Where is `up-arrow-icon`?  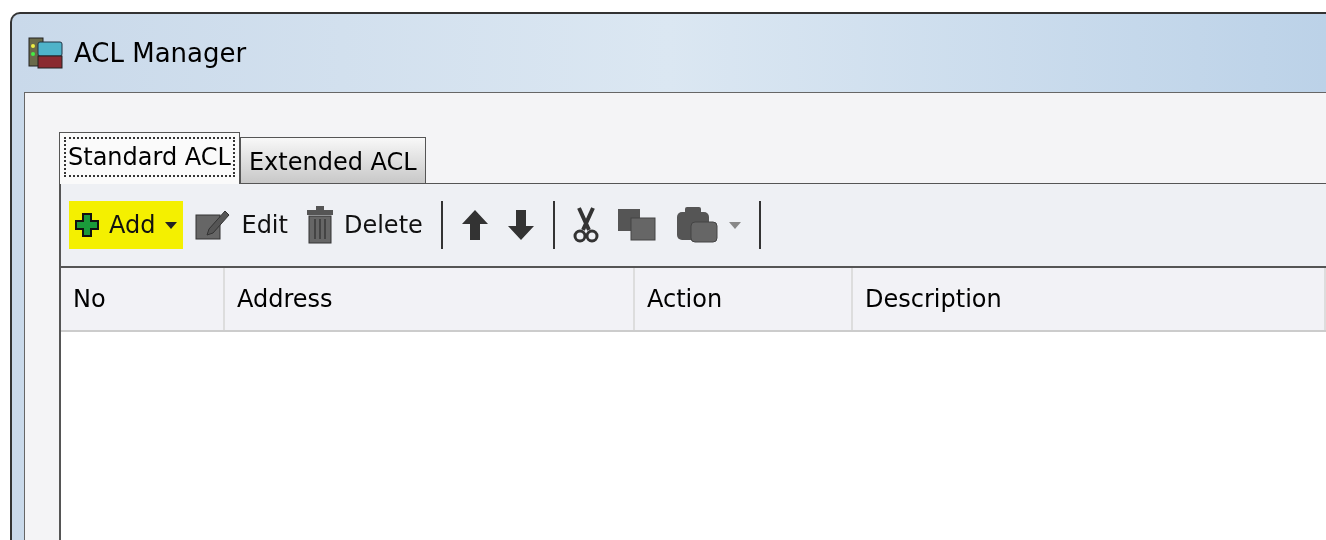 up-arrow-icon is located at coordinates (474, 225).